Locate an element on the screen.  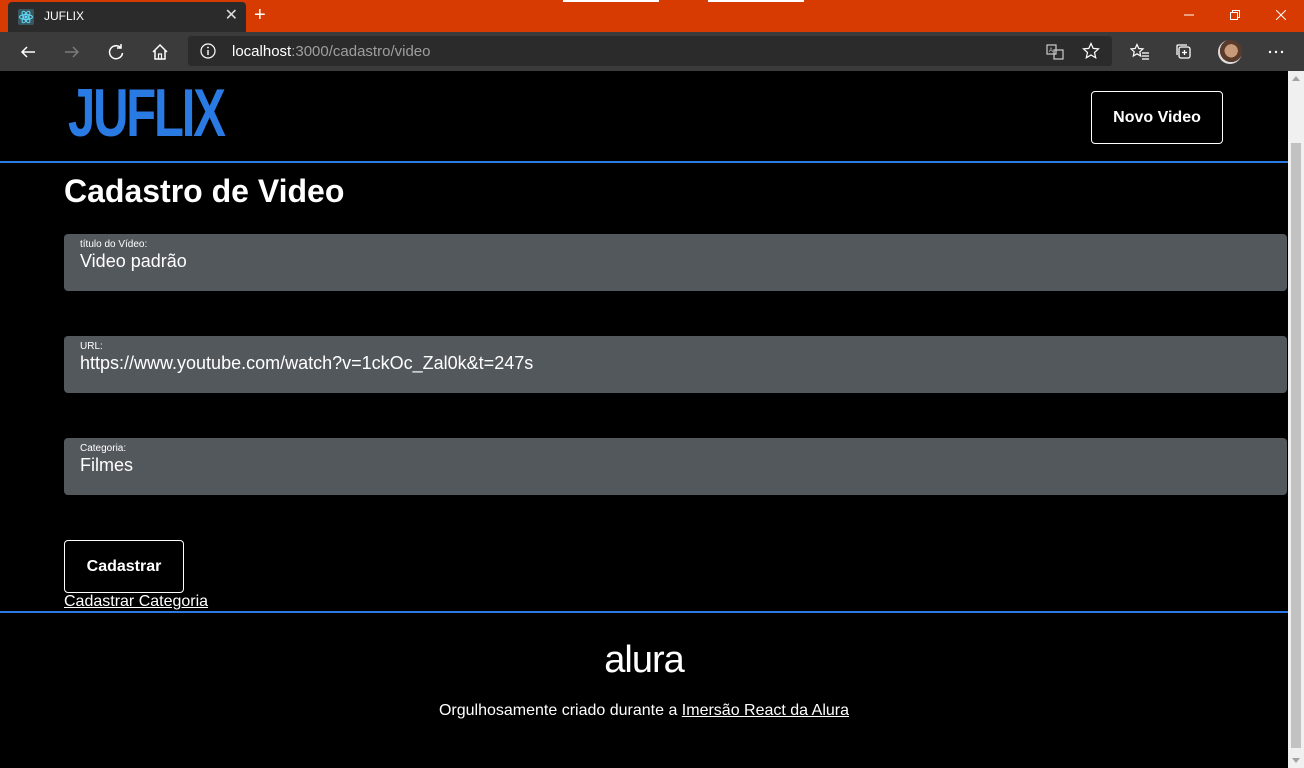
address-bar: localhost:3000/cadastro/video A is located at coordinates (650, 51).